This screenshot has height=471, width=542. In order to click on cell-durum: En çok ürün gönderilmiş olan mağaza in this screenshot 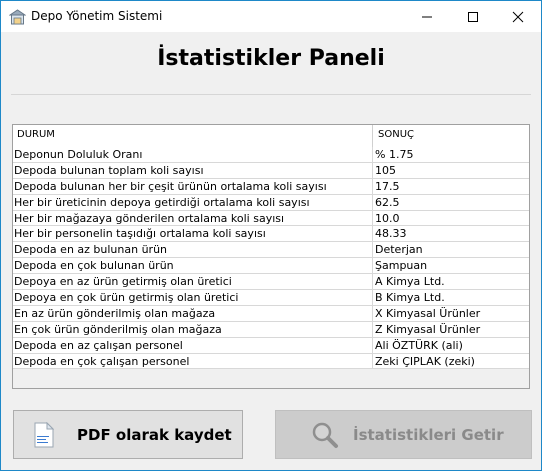, I will do `click(118, 329)`.